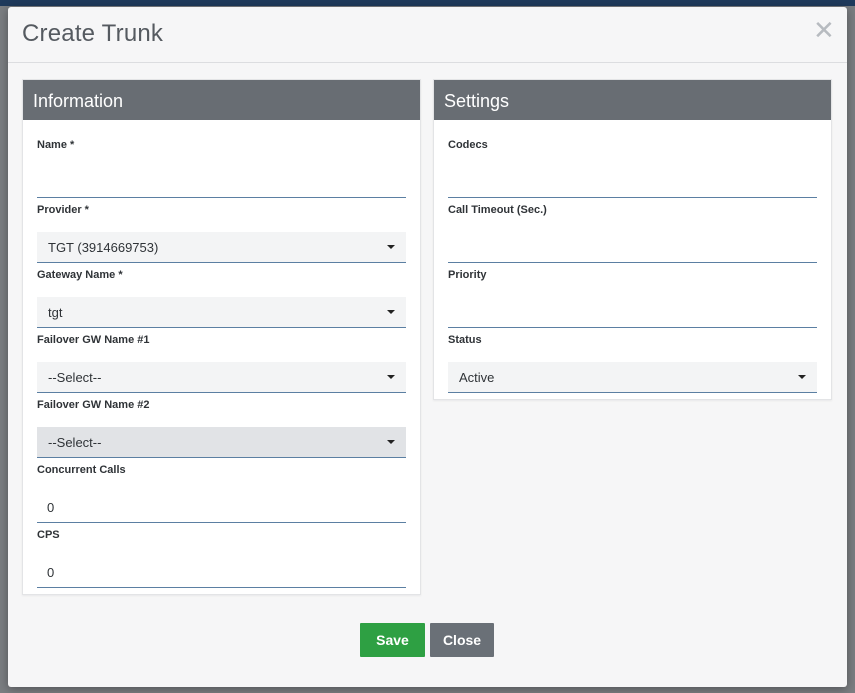 The width and height of the screenshot is (855, 693). I want to click on gateway-name-field: Gateway Name * tgt, so click(221, 298).